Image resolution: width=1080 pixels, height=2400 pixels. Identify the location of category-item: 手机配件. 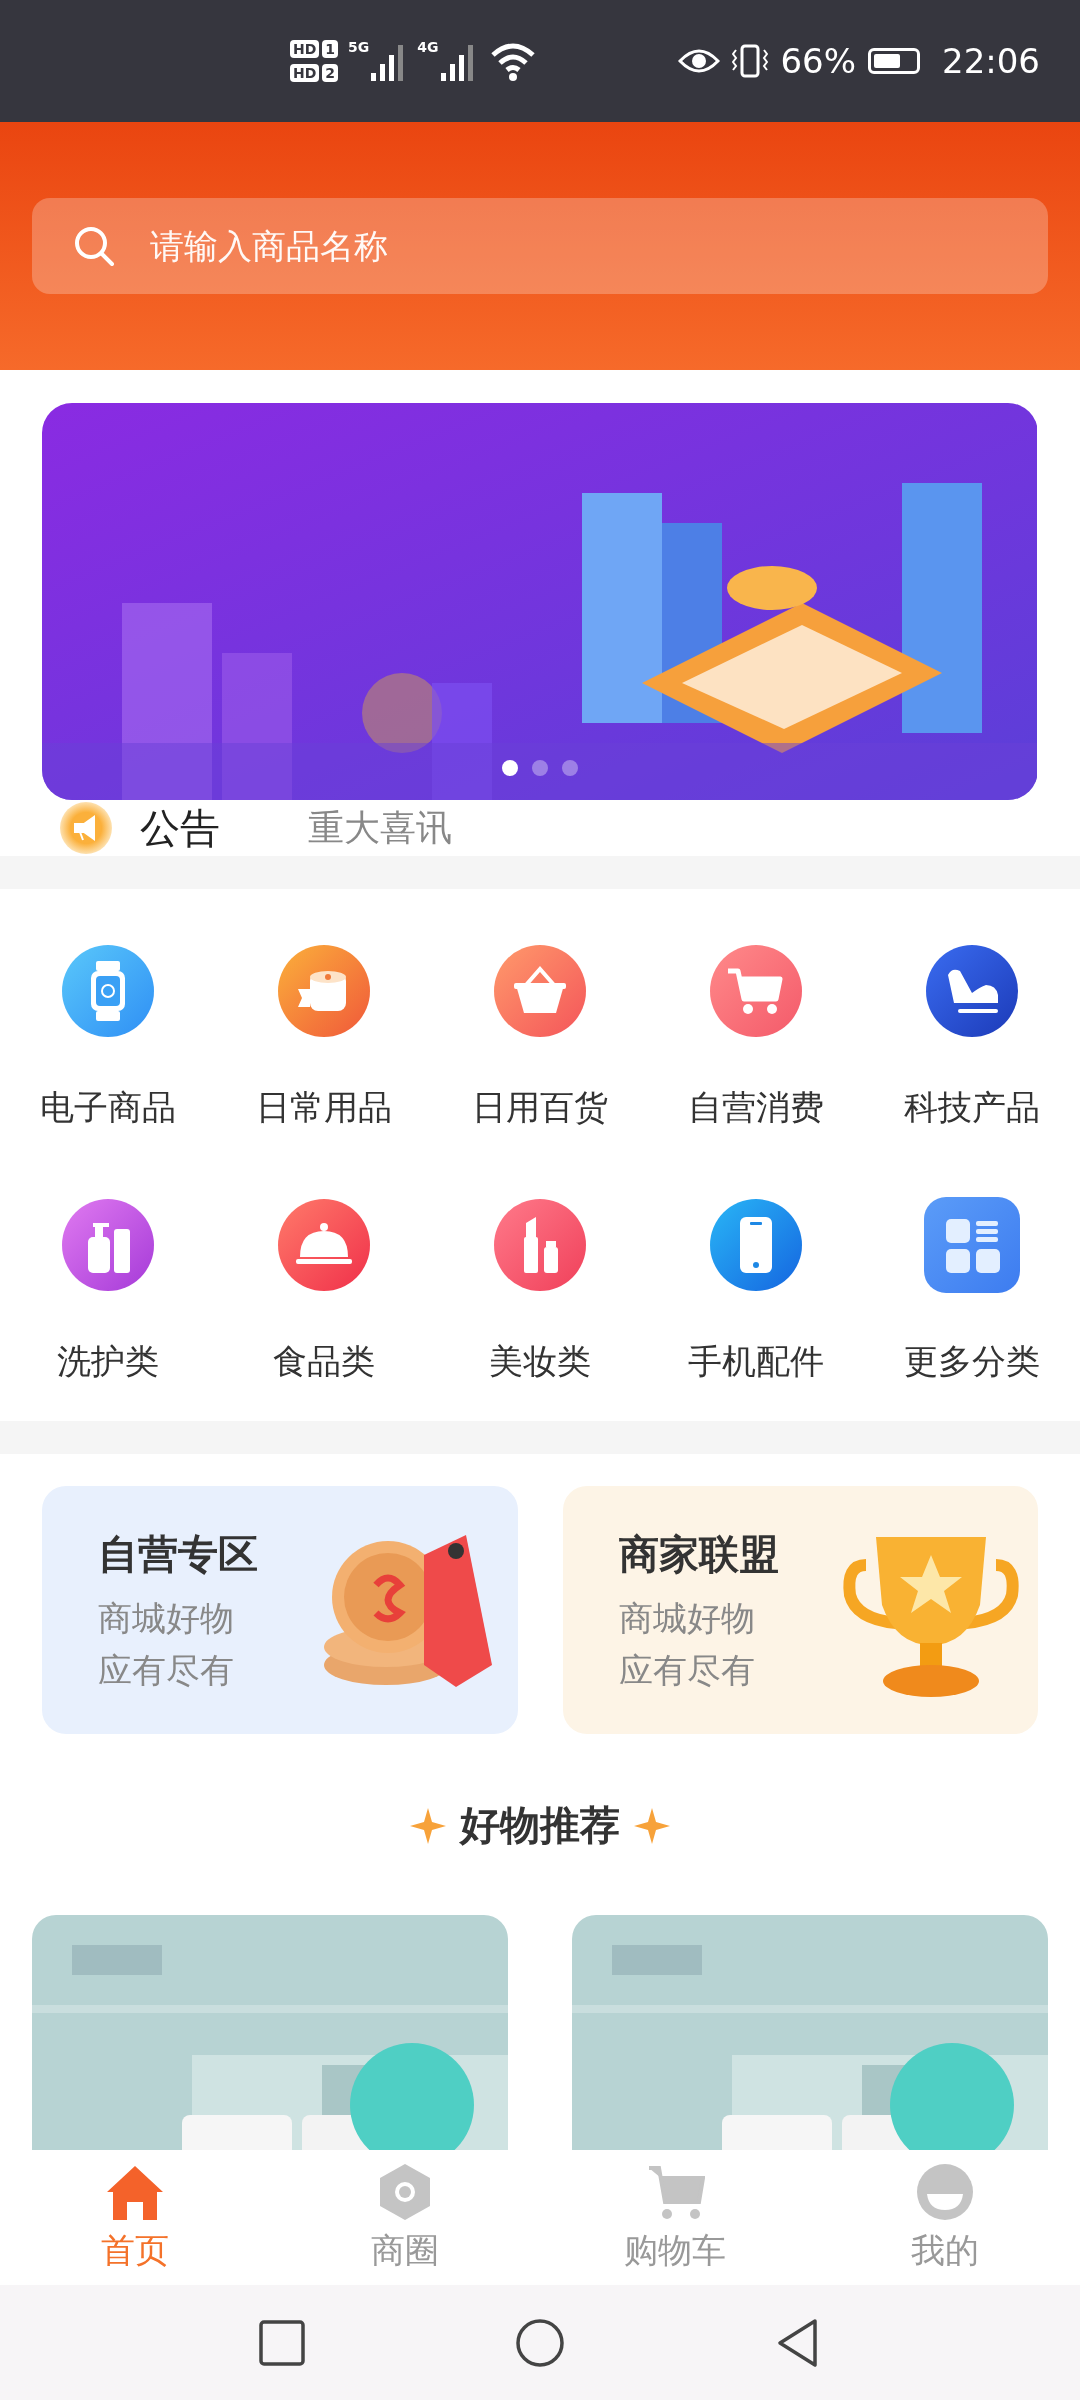
(756, 1290).